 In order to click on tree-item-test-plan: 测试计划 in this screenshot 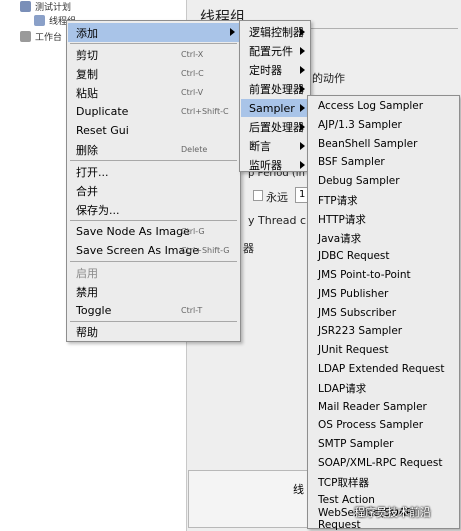, I will do `click(45, 6)`.